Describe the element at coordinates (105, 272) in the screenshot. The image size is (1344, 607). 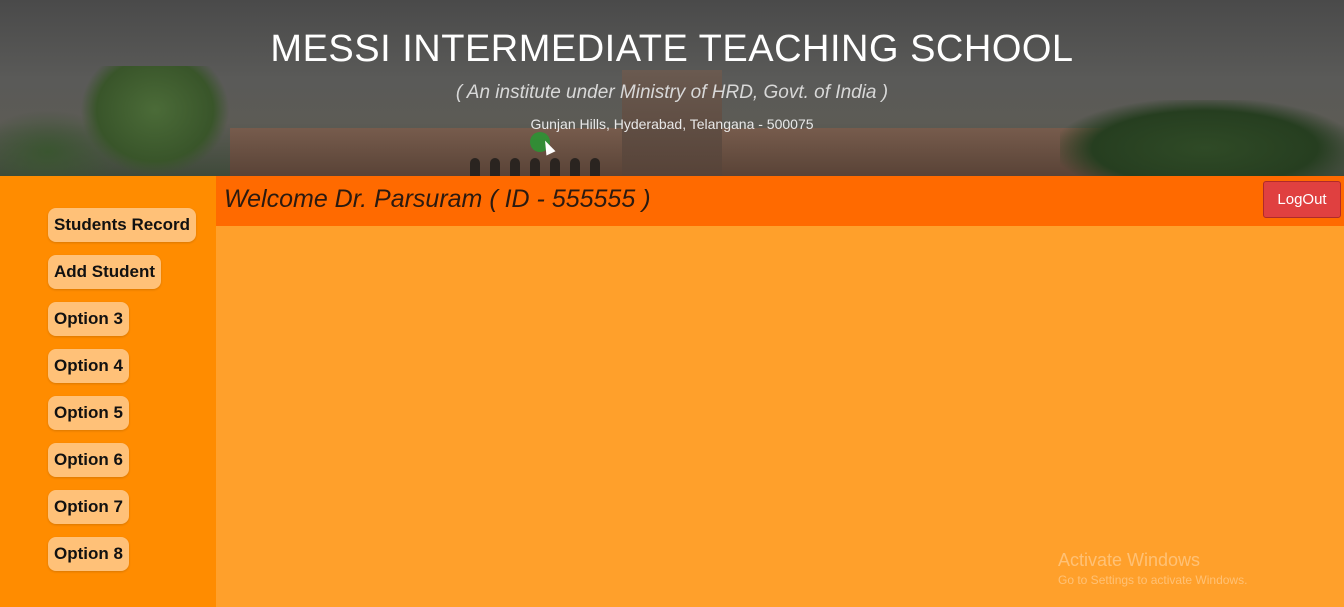
I see `sidebar-item-add-student: Add Student` at that location.